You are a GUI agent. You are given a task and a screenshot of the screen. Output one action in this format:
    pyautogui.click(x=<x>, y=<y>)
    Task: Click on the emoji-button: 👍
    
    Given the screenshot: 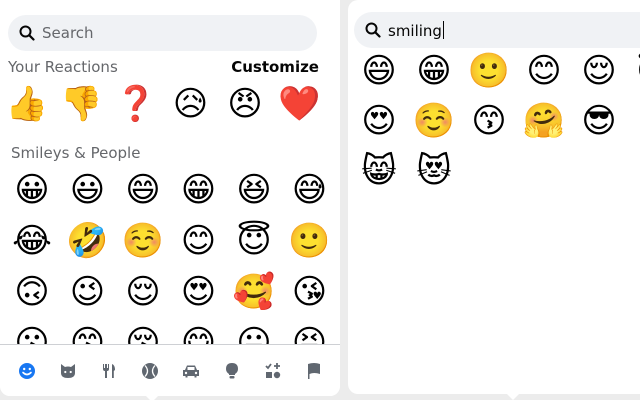 What is the action you would take?
    pyautogui.click(x=27, y=104)
    